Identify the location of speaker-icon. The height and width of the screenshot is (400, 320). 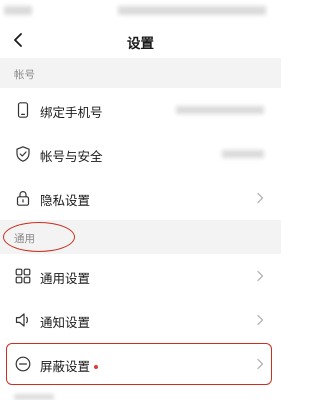
(21, 320).